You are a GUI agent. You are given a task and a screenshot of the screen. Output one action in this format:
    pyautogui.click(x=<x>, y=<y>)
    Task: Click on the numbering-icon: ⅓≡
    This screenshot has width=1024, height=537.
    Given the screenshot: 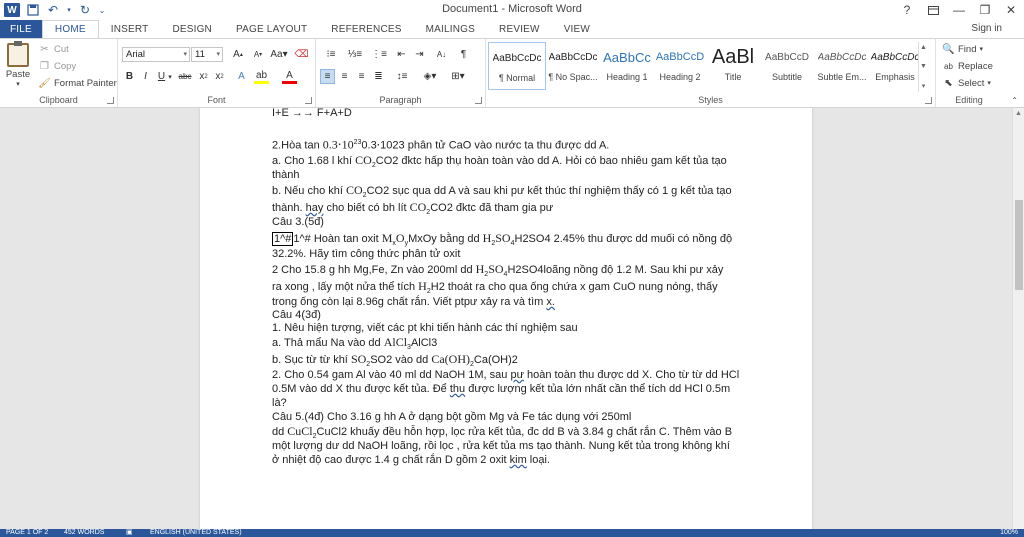 What is the action you would take?
    pyautogui.click(x=355, y=54)
    